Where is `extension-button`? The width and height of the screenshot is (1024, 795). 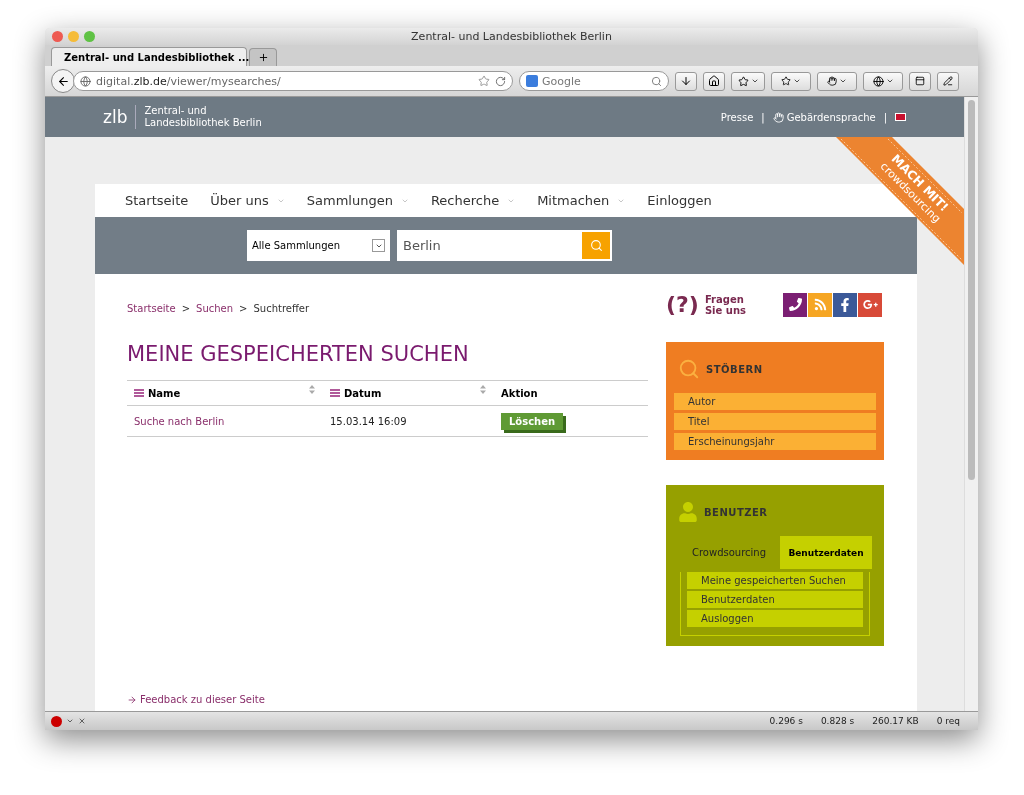 extension-button is located at coordinates (791, 81).